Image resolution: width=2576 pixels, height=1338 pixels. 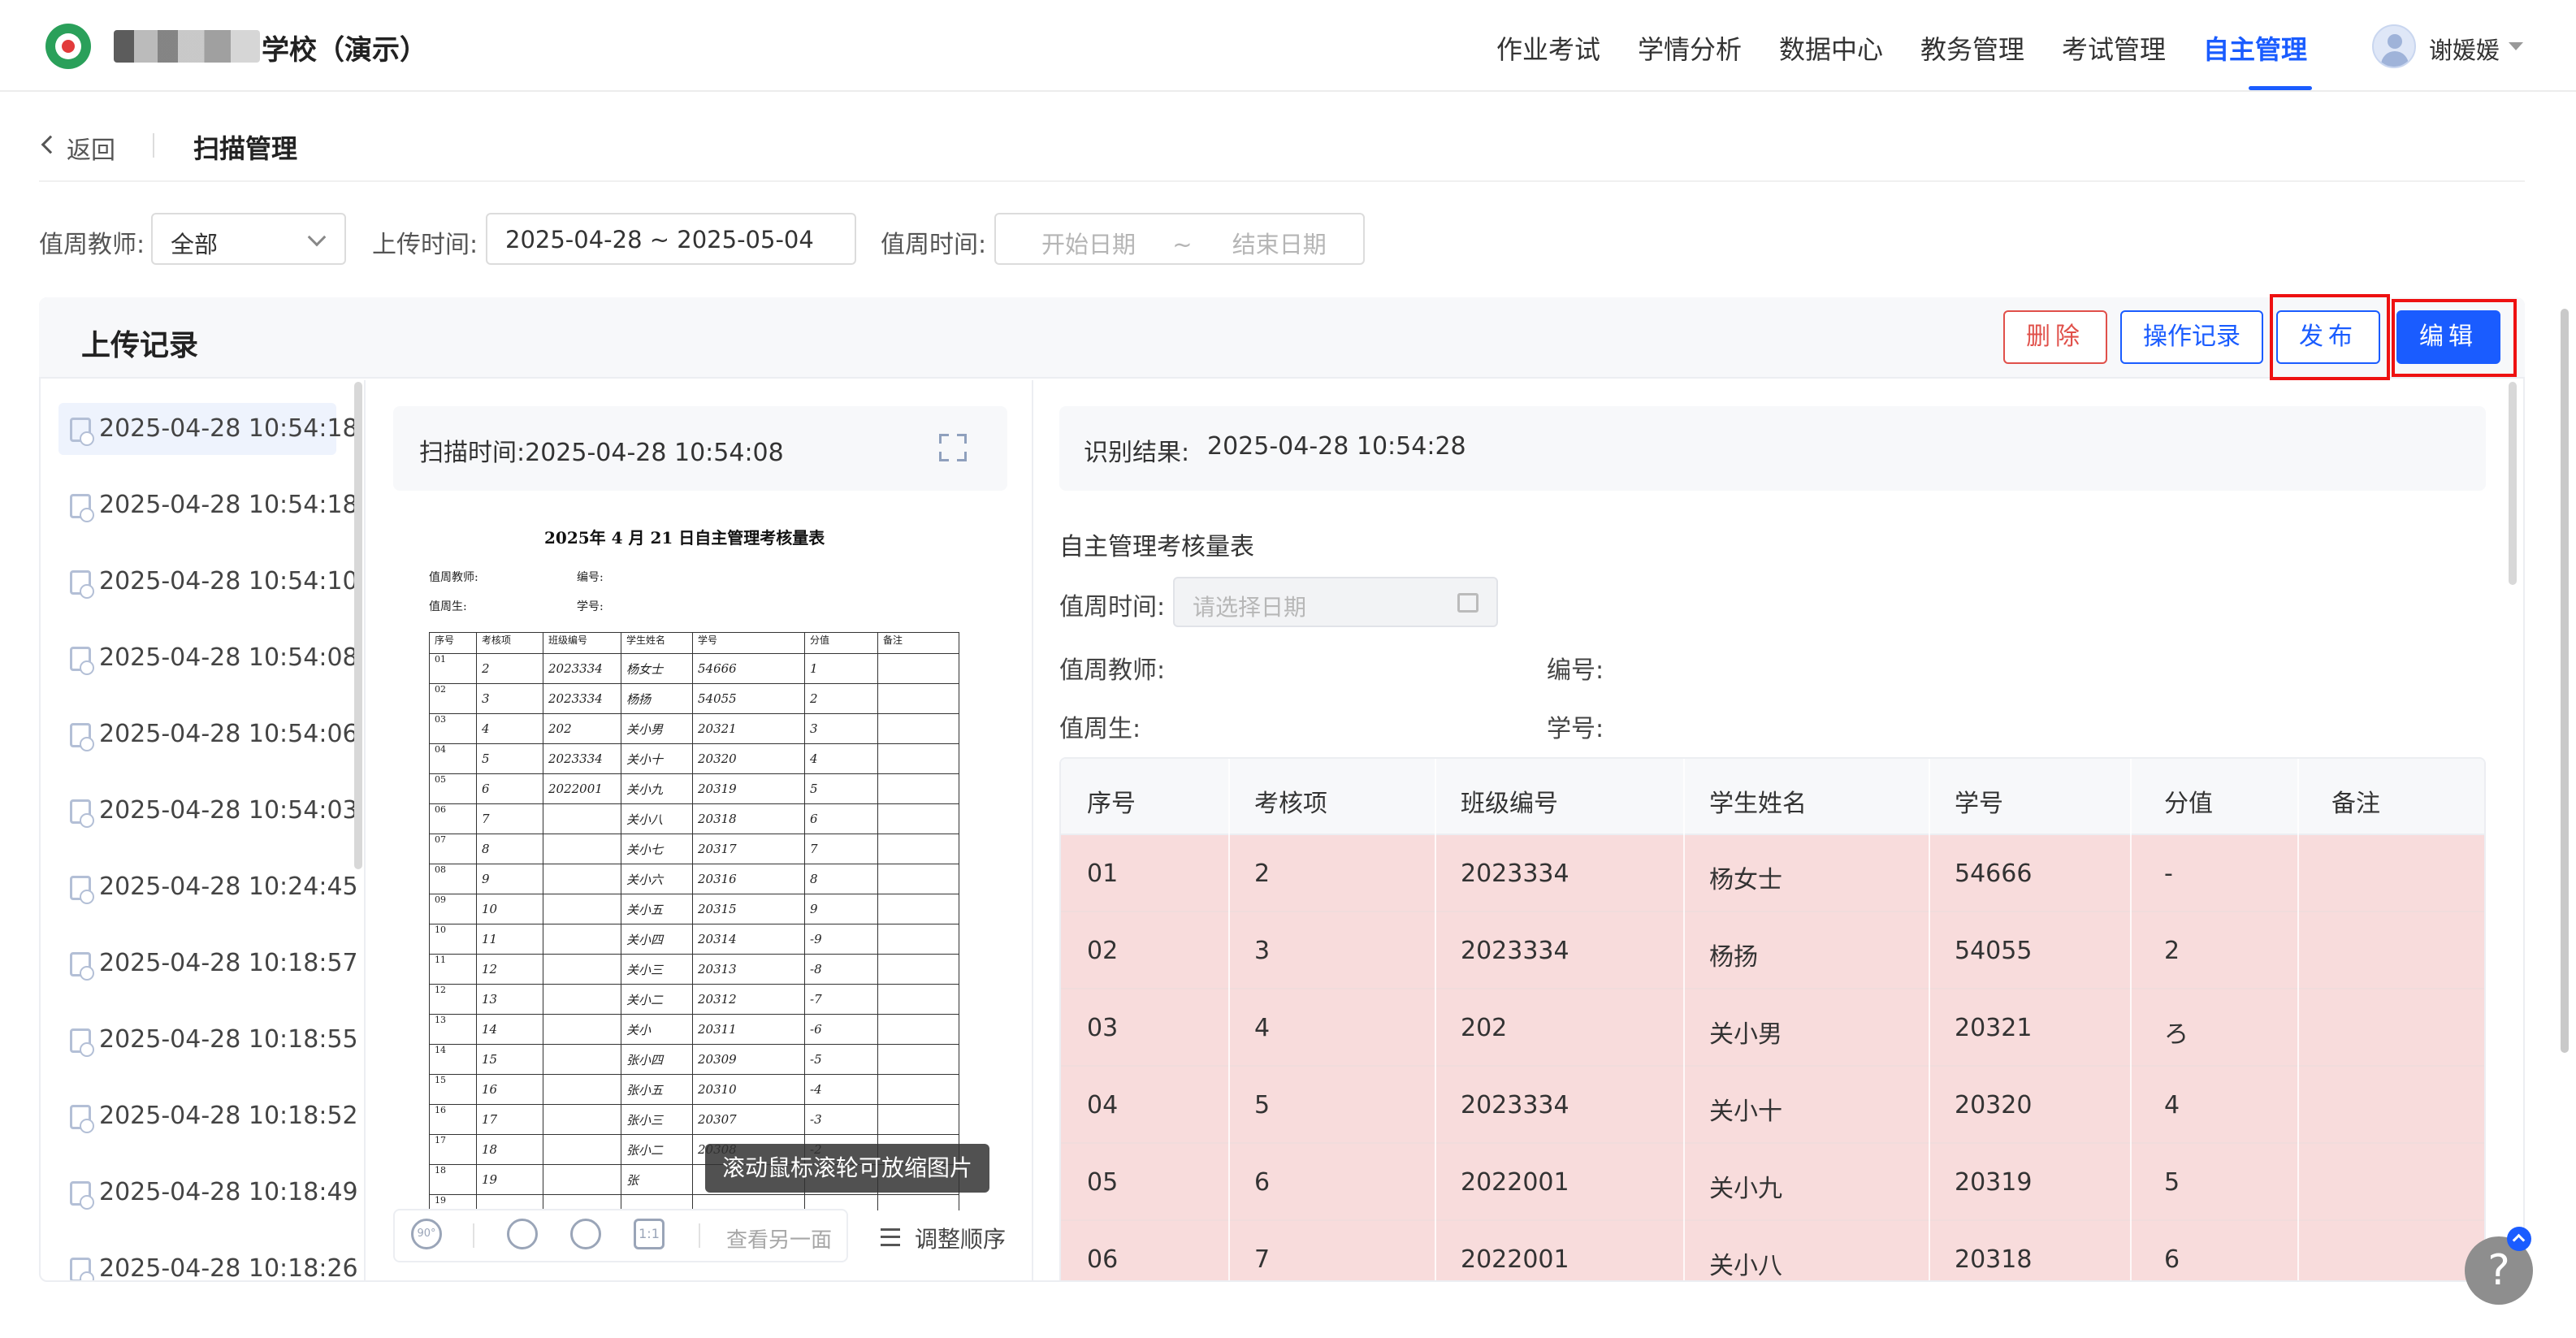 I want to click on upload-list-item: 2025-04-28 10:54:08, so click(x=208, y=658).